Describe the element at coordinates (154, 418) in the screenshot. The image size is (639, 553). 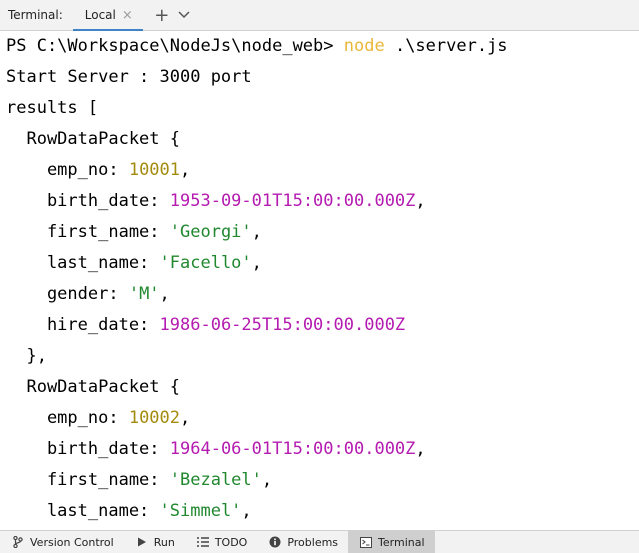
I see `terminal-token-num: 10002` at that location.